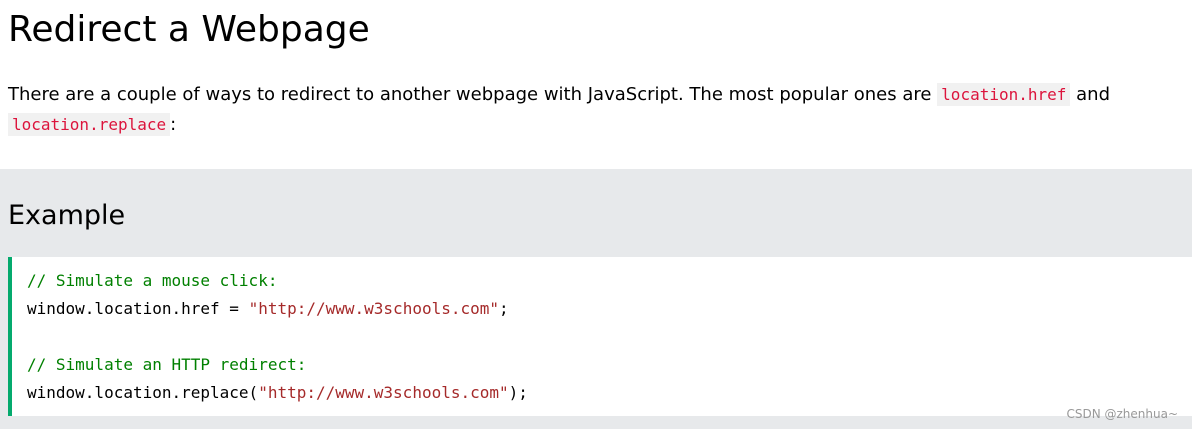 This screenshot has width=1192, height=429. What do you see at coordinates (189, 29) in the screenshot?
I see `page-title: Redirect a Webpage` at bounding box center [189, 29].